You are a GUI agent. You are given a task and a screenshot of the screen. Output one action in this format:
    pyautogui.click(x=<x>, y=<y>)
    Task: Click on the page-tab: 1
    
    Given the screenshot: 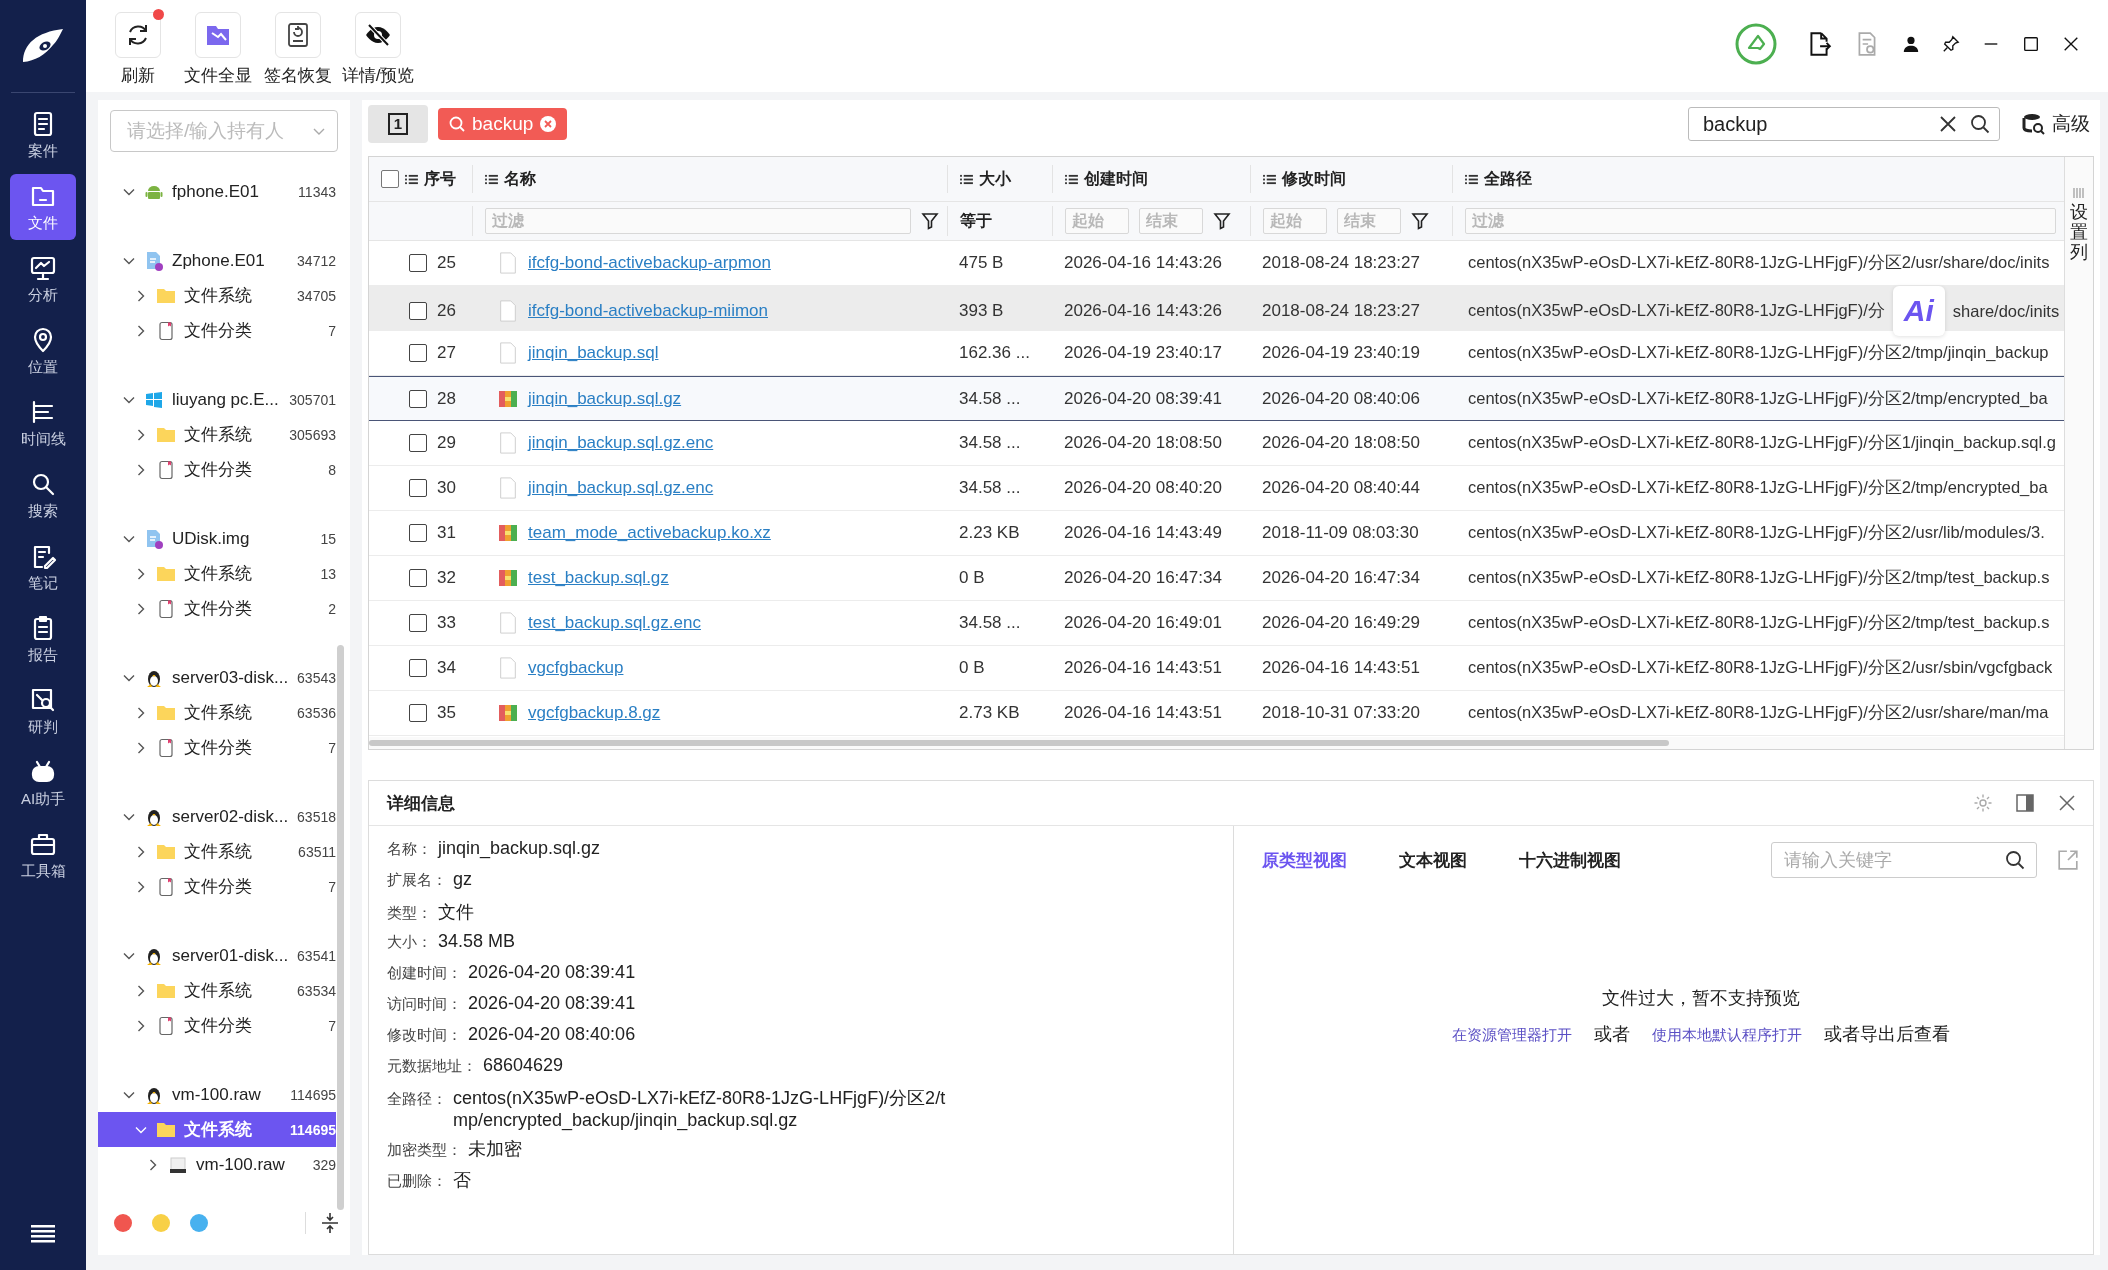 What is the action you would take?
    pyautogui.click(x=398, y=124)
    